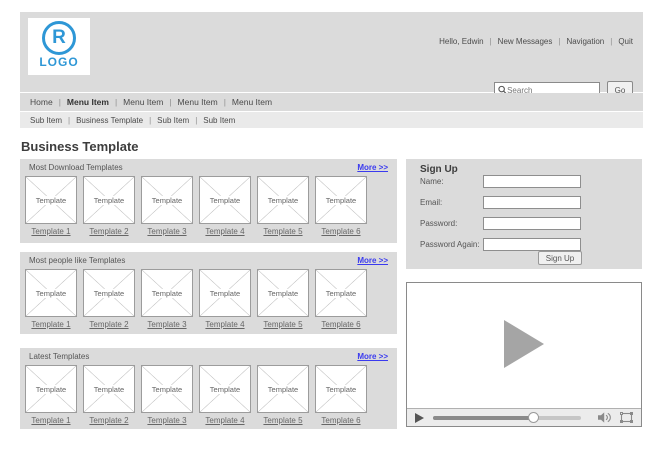 The image size is (650, 459). Describe the element at coordinates (625, 41) in the screenshot. I see `quit-link: Quit` at that location.